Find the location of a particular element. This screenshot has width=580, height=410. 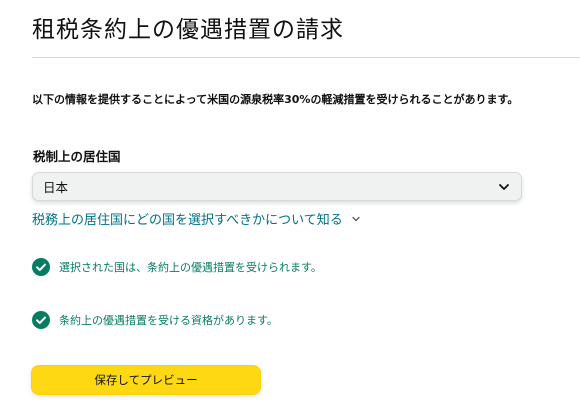

residence-country-label: 税制上の居住国 is located at coordinates (77, 156).